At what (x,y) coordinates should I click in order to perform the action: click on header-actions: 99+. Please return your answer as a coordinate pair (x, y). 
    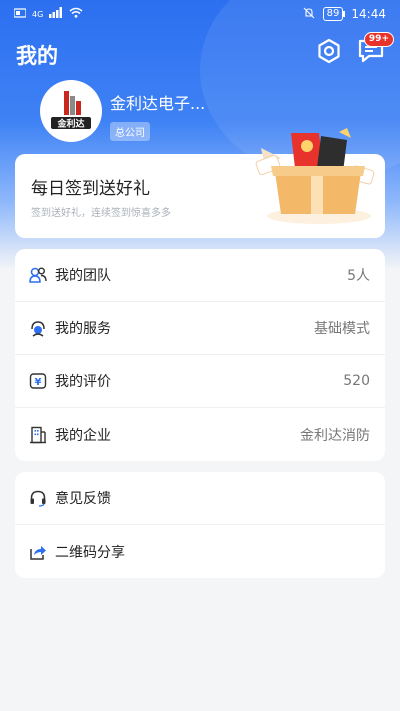
    Looking at the image, I should click on (354, 50).